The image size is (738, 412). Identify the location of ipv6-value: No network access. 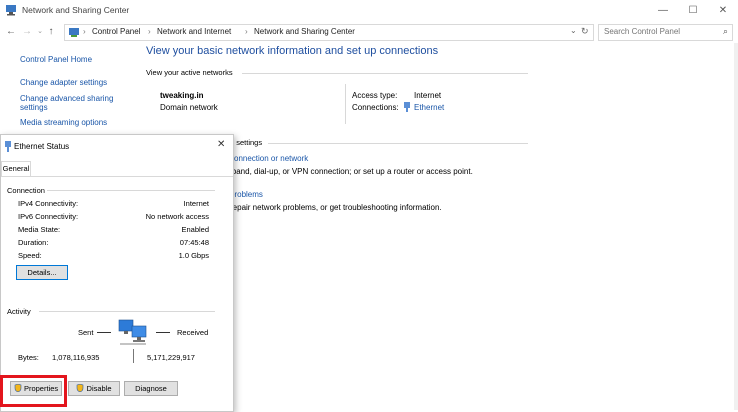
(177, 216).